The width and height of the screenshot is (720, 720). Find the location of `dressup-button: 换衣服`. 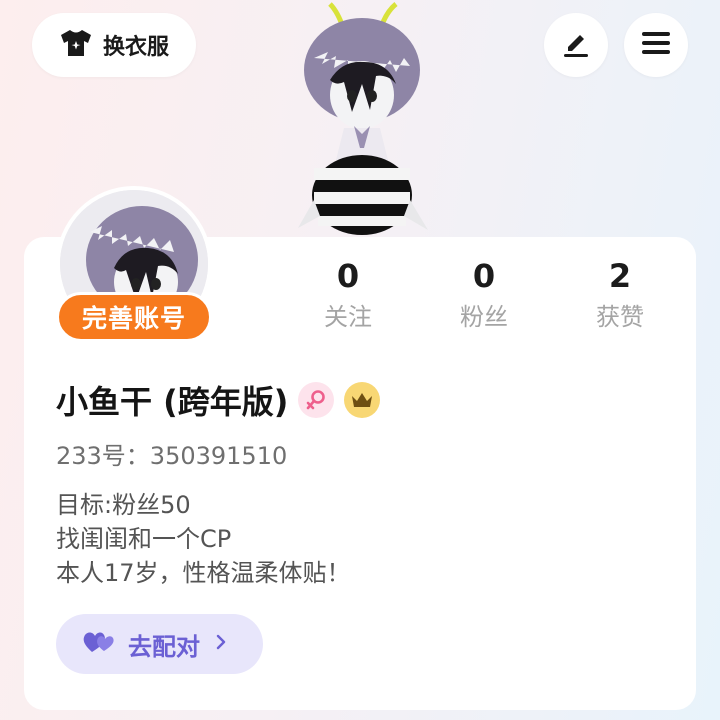

dressup-button: 换衣服 is located at coordinates (114, 45).